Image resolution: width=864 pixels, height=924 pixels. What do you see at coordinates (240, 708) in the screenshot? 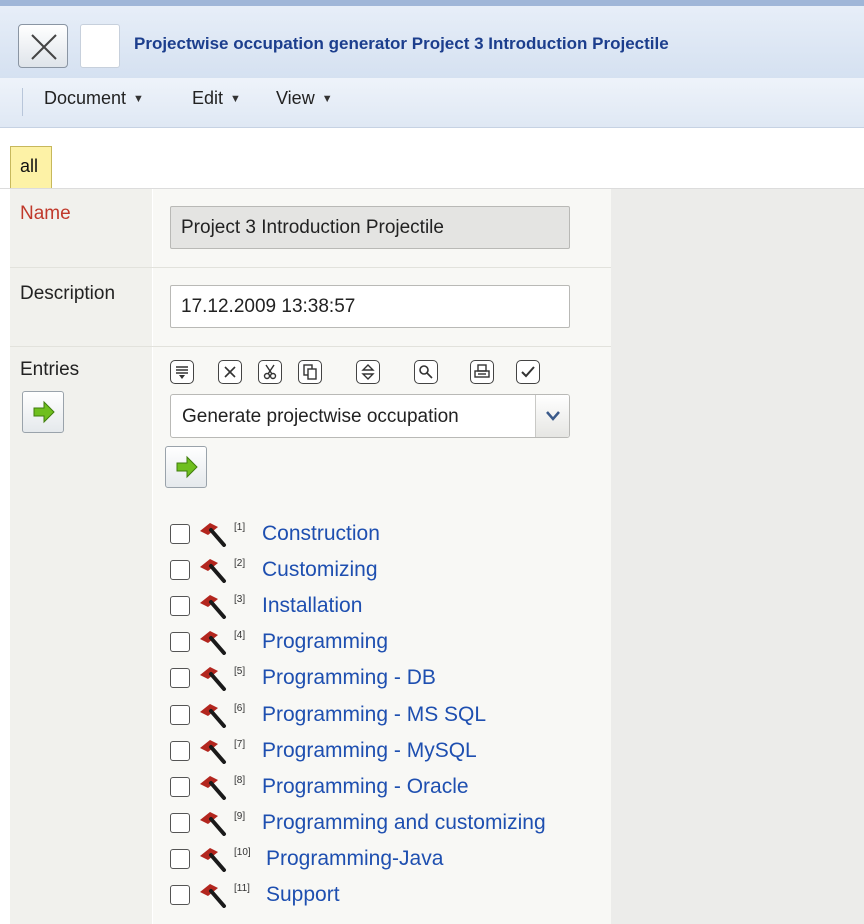
I see `entry-number: [6]` at bounding box center [240, 708].